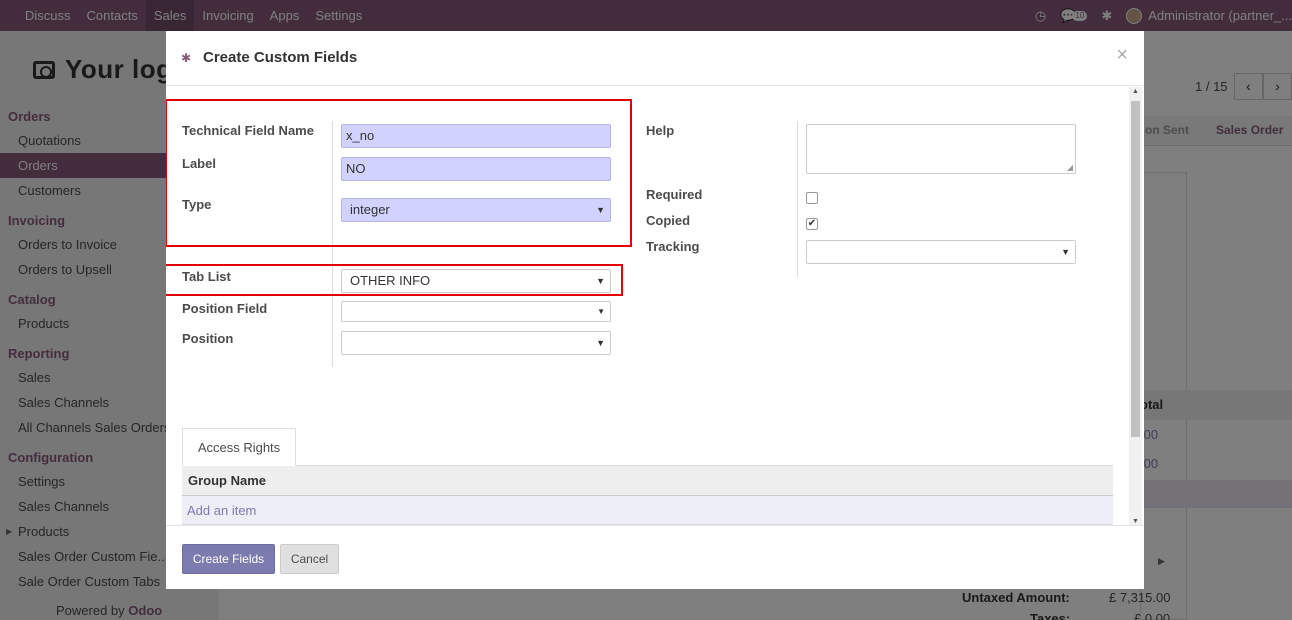 This screenshot has height=620, width=1292. I want to click on position-field-select: ▼, so click(476, 311).